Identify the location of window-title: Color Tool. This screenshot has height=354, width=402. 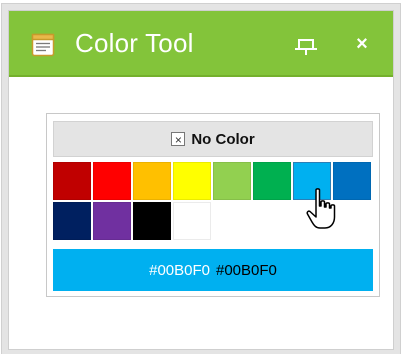
(134, 43).